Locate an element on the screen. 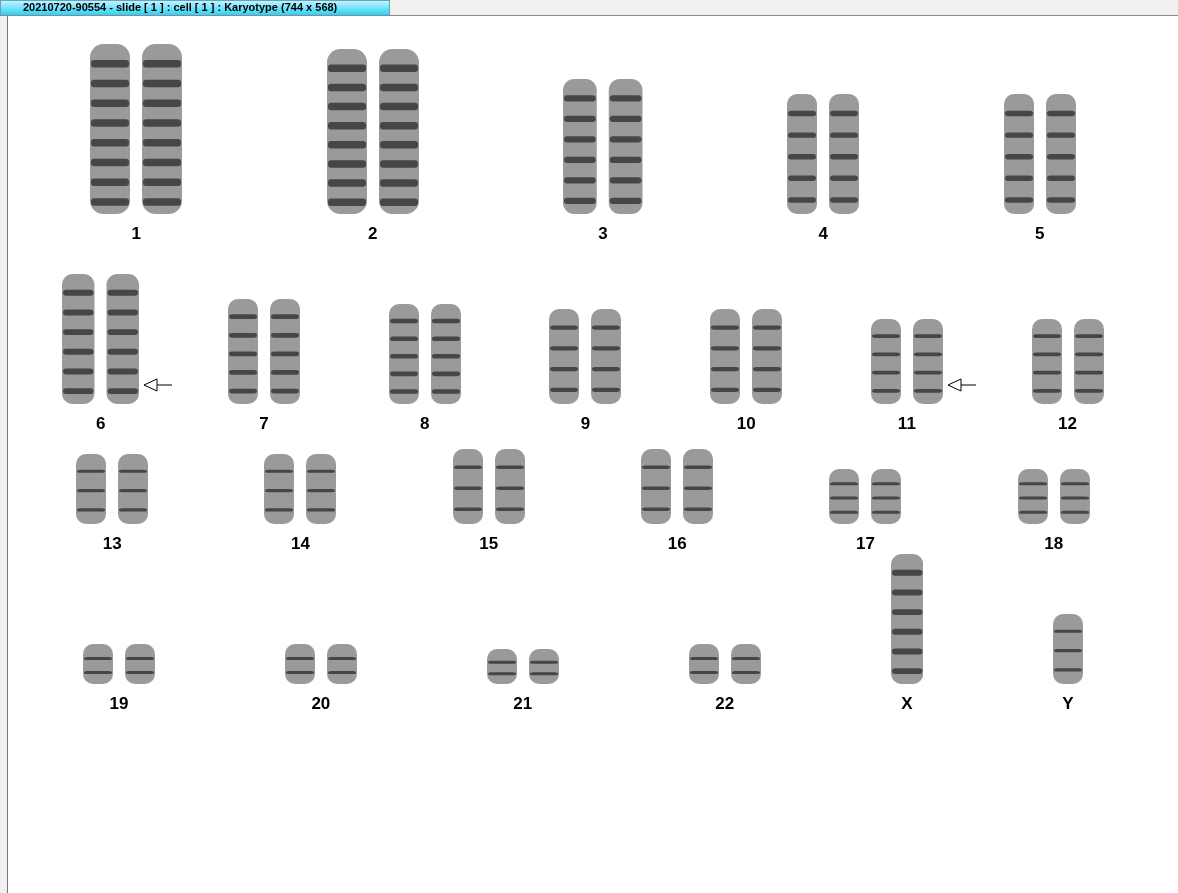  chromosome-number: 2 is located at coordinates (373, 234).